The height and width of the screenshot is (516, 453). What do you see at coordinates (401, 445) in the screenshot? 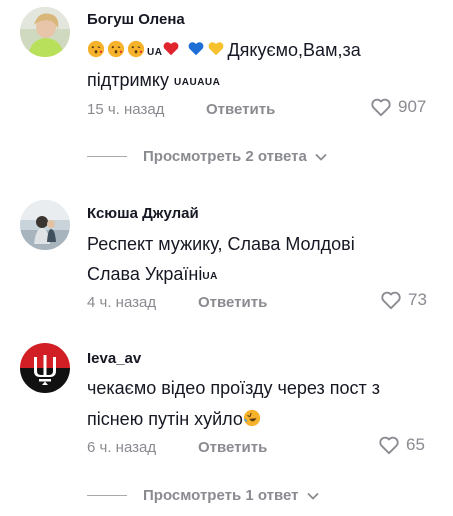
I see `like-button: 65` at bounding box center [401, 445].